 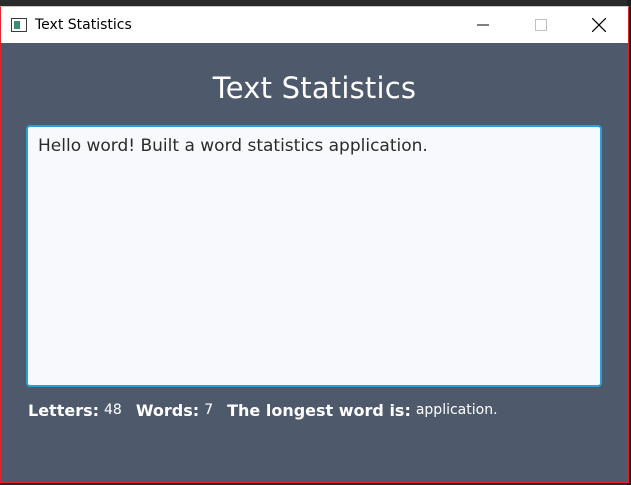 I want to click on window-controls, so click(x=541, y=25).